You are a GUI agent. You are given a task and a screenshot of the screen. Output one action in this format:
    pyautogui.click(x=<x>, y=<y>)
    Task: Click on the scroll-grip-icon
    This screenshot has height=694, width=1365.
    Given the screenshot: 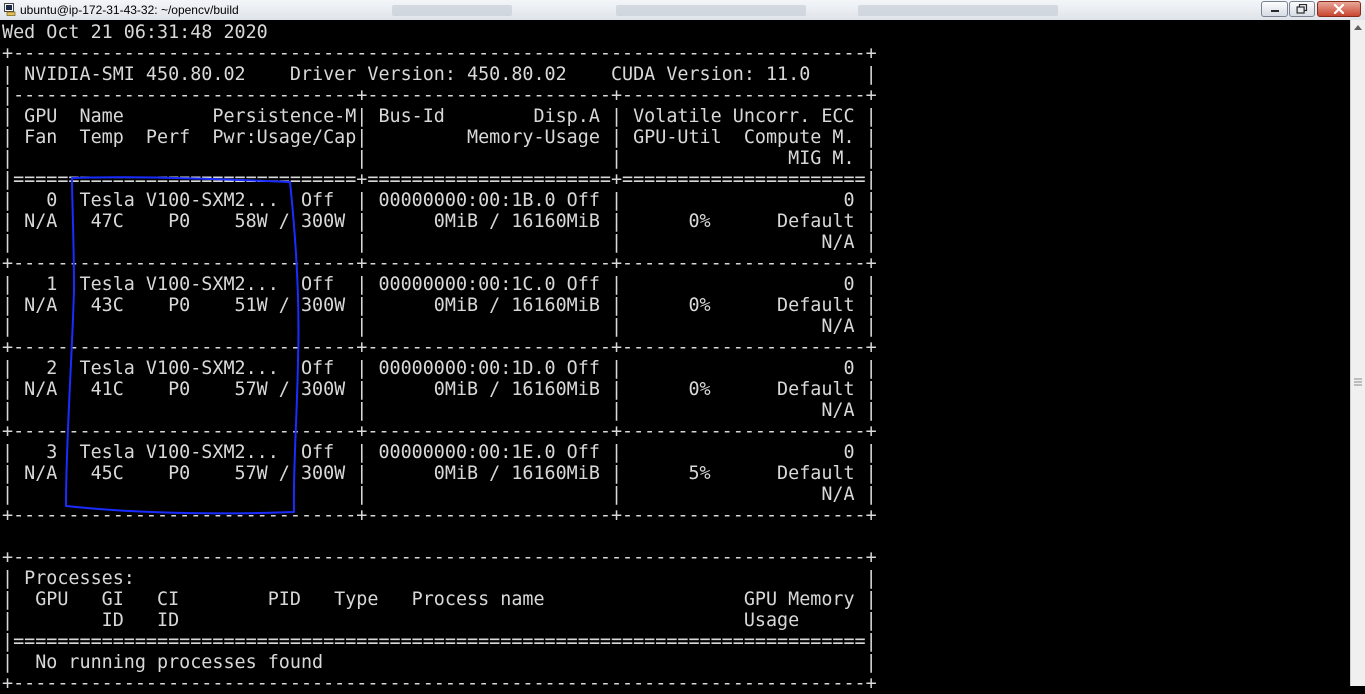 What is the action you would take?
    pyautogui.click(x=1358, y=382)
    